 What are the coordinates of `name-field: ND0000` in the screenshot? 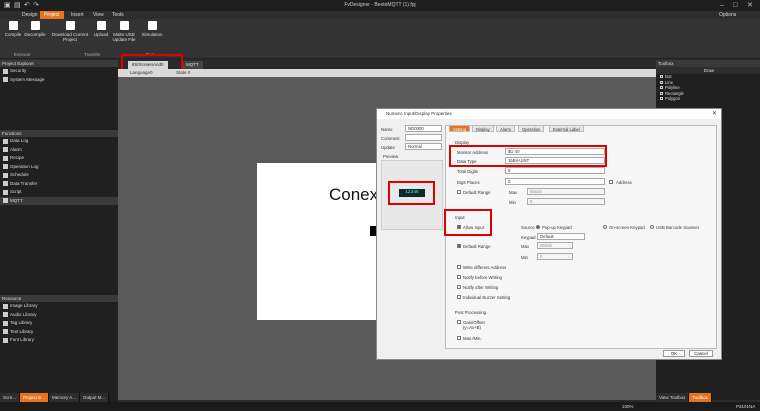 It's located at (423, 128).